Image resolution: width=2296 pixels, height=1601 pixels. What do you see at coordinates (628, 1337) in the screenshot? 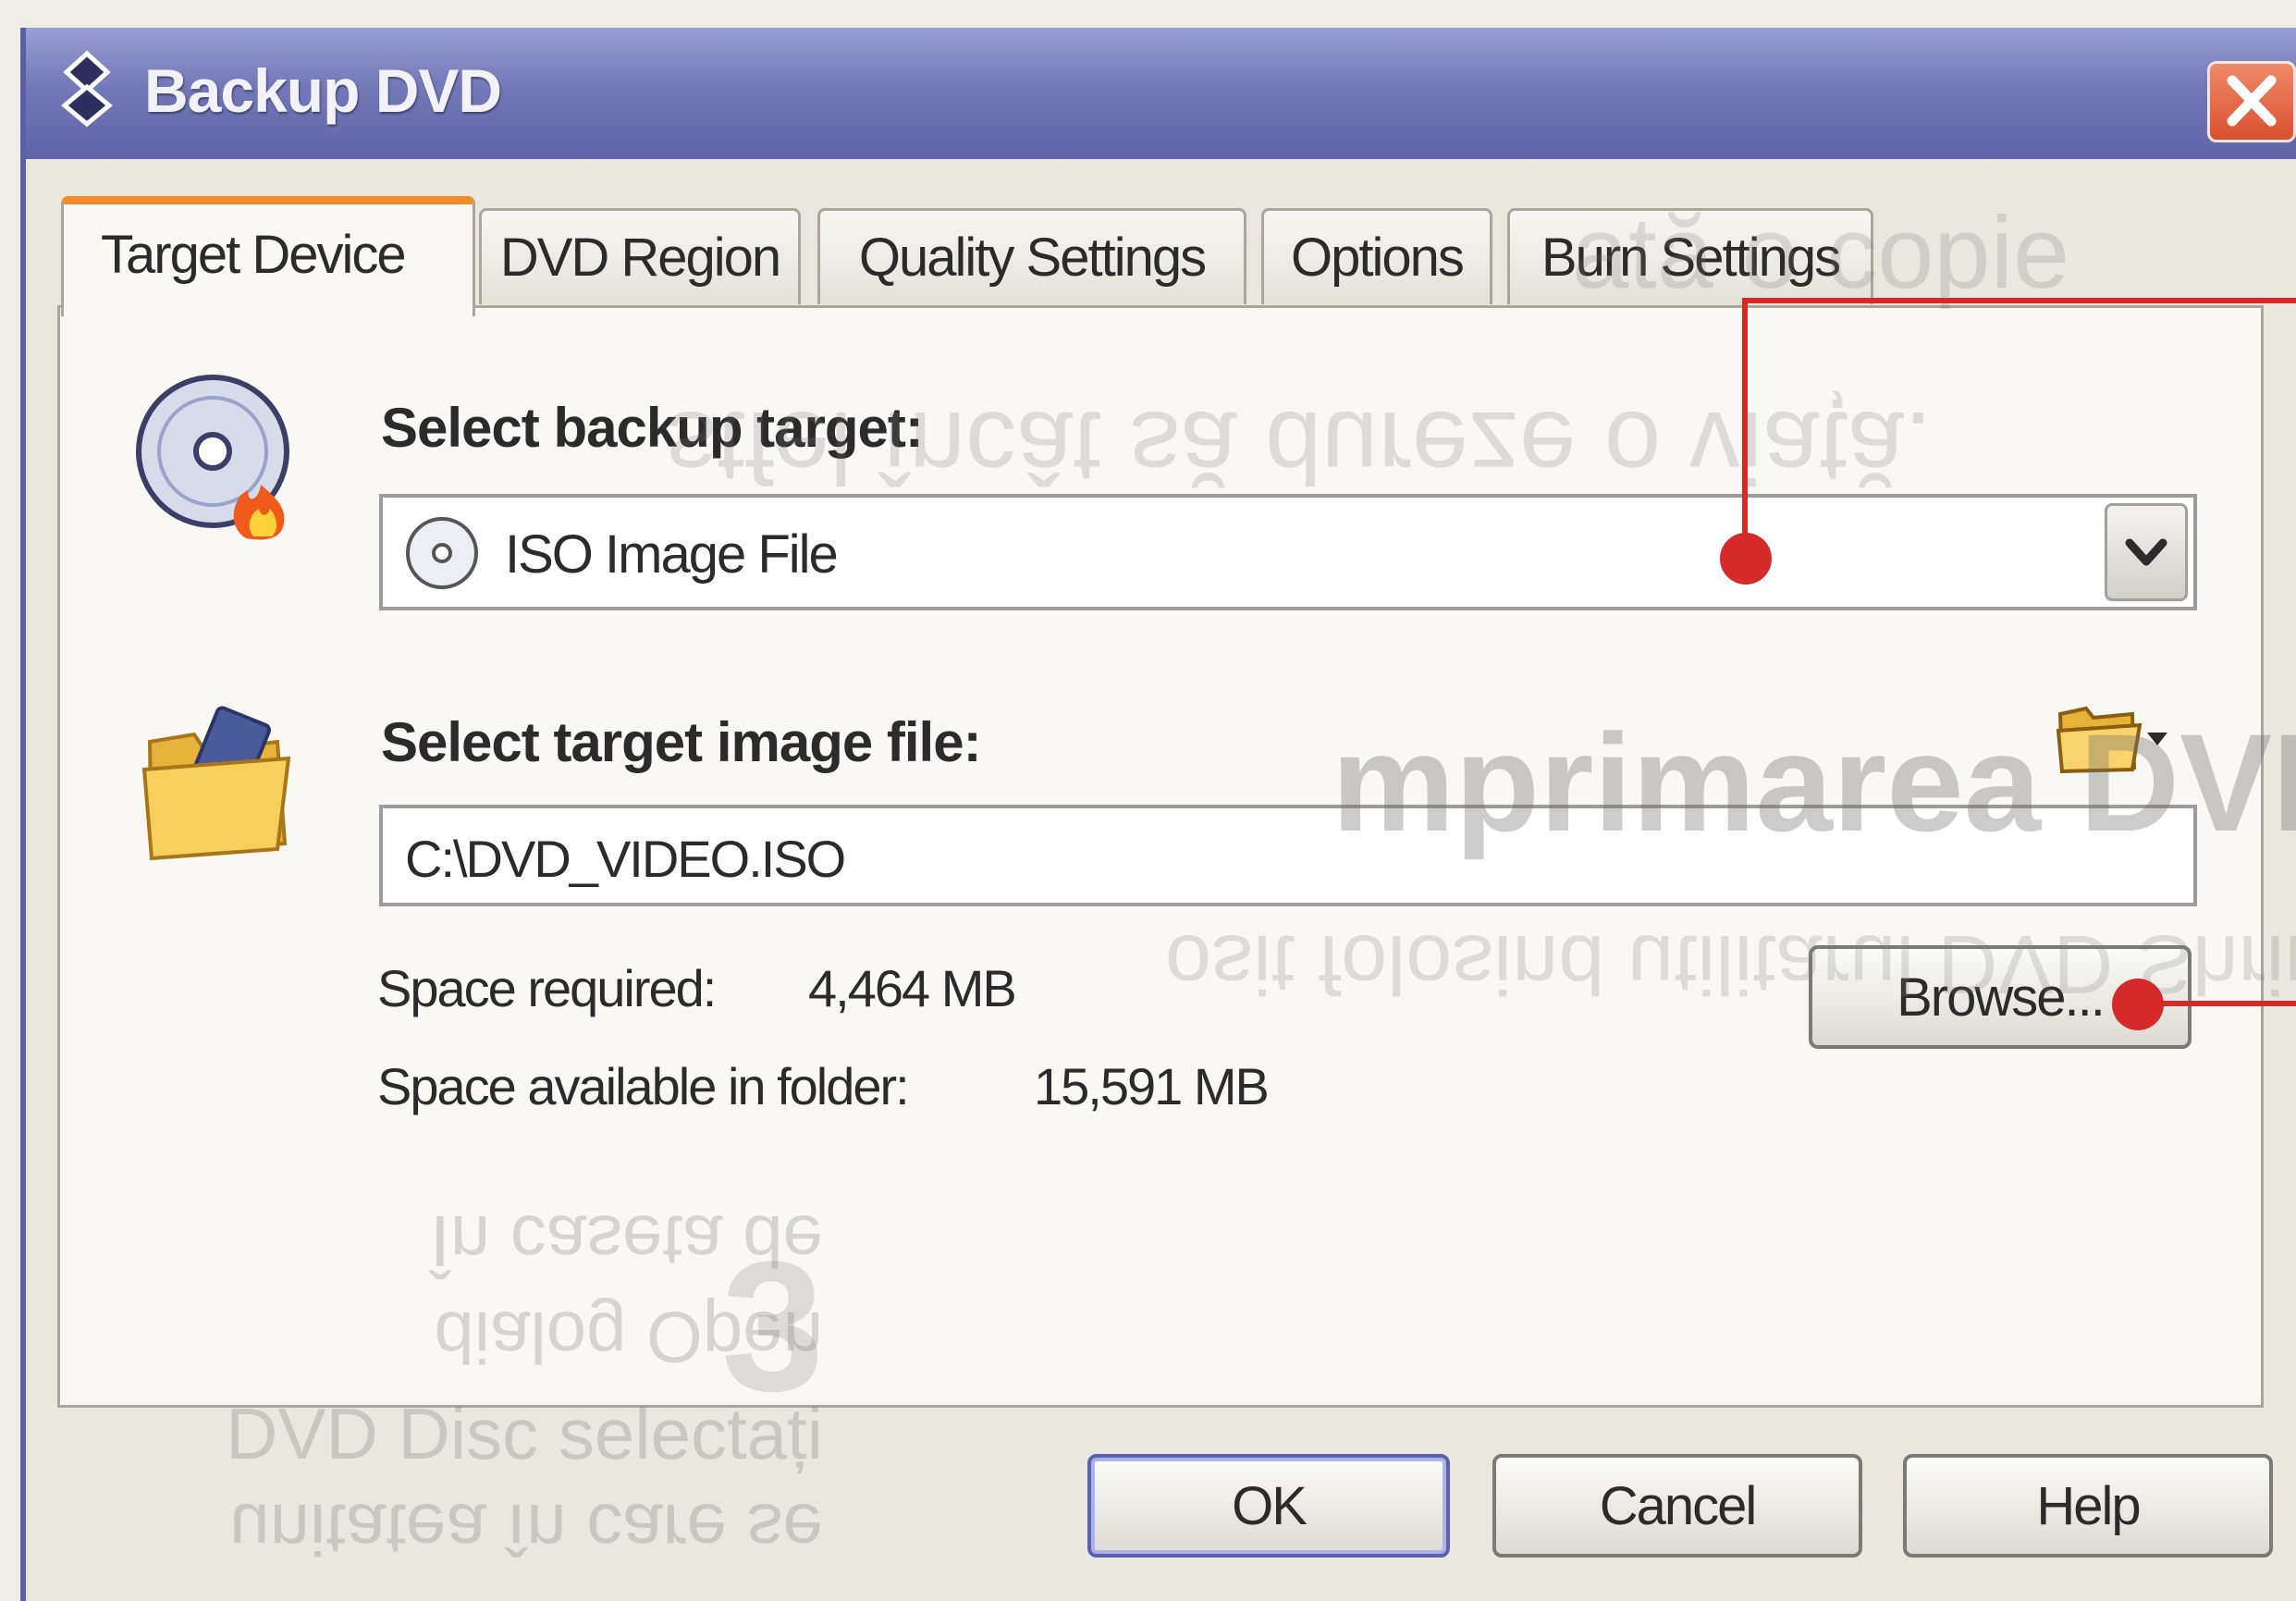
I see `bg-step-line: dialog Open` at bounding box center [628, 1337].